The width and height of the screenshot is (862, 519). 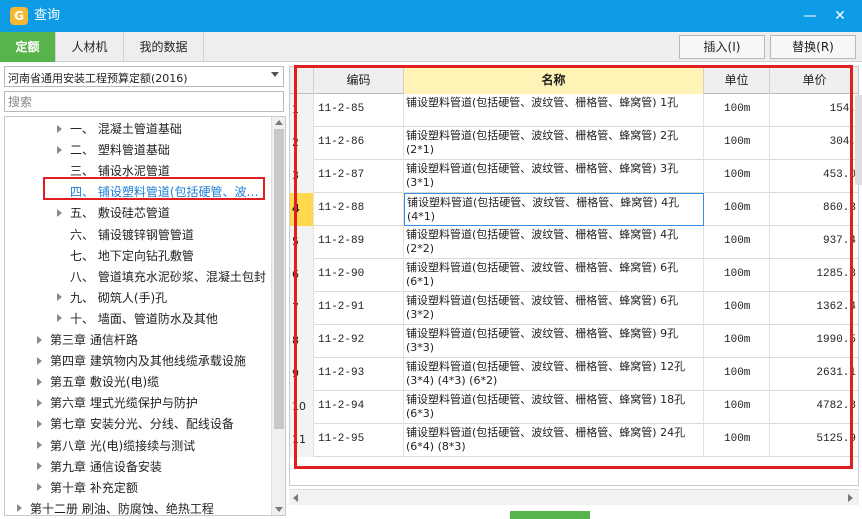 I want to click on tree-node-label: 第三章 通信杆路, so click(x=94, y=340).